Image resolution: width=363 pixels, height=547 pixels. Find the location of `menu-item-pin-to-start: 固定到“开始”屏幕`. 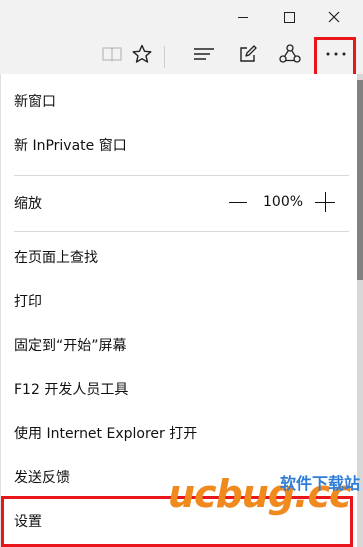

menu-item-pin-to-start: 固定到“开始”屏幕 is located at coordinates (70, 346).